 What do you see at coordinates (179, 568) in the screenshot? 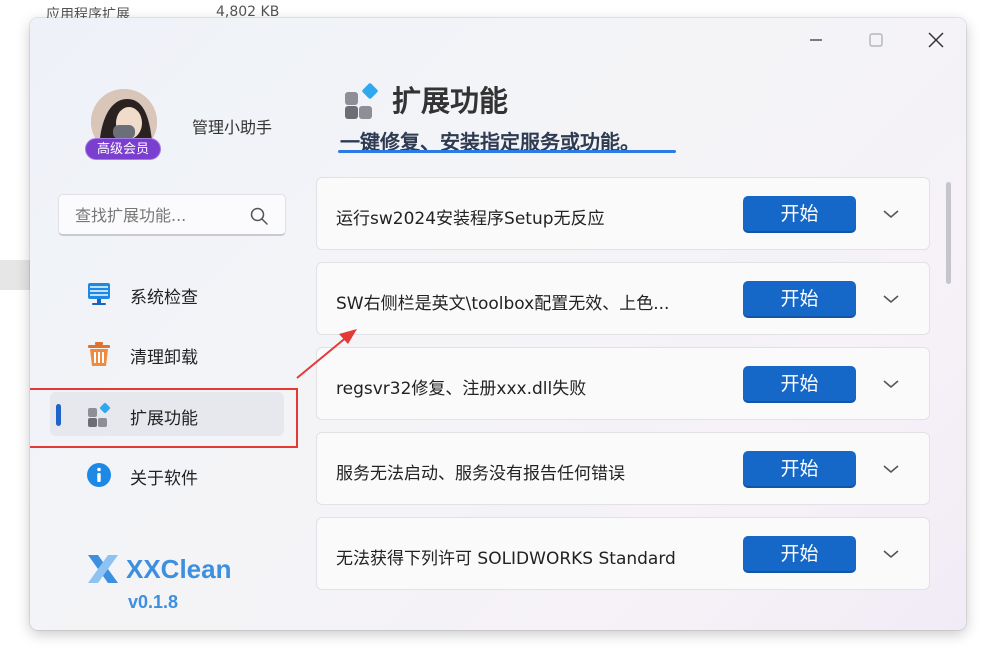
I see `brand-name: XXClean` at bounding box center [179, 568].